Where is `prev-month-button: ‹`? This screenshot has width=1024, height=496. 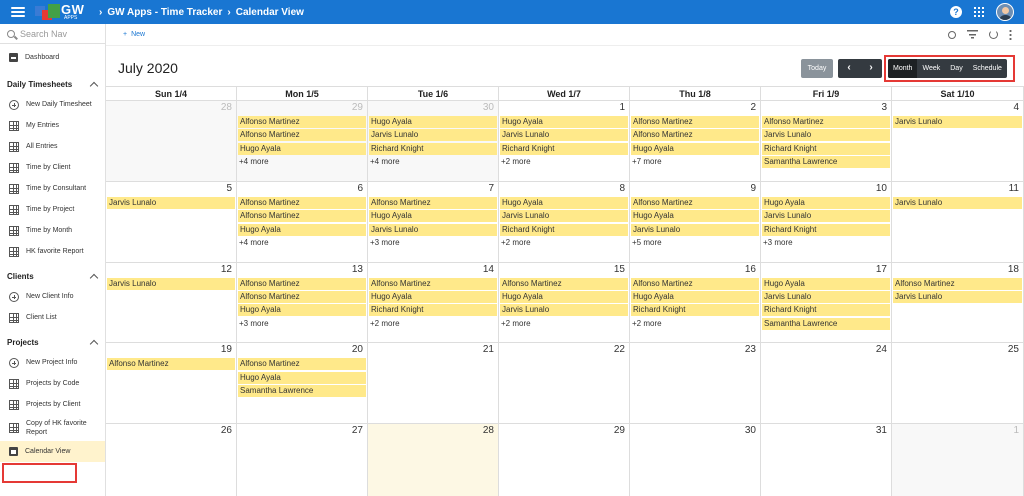
prev-month-button: ‹ is located at coordinates (849, 68).